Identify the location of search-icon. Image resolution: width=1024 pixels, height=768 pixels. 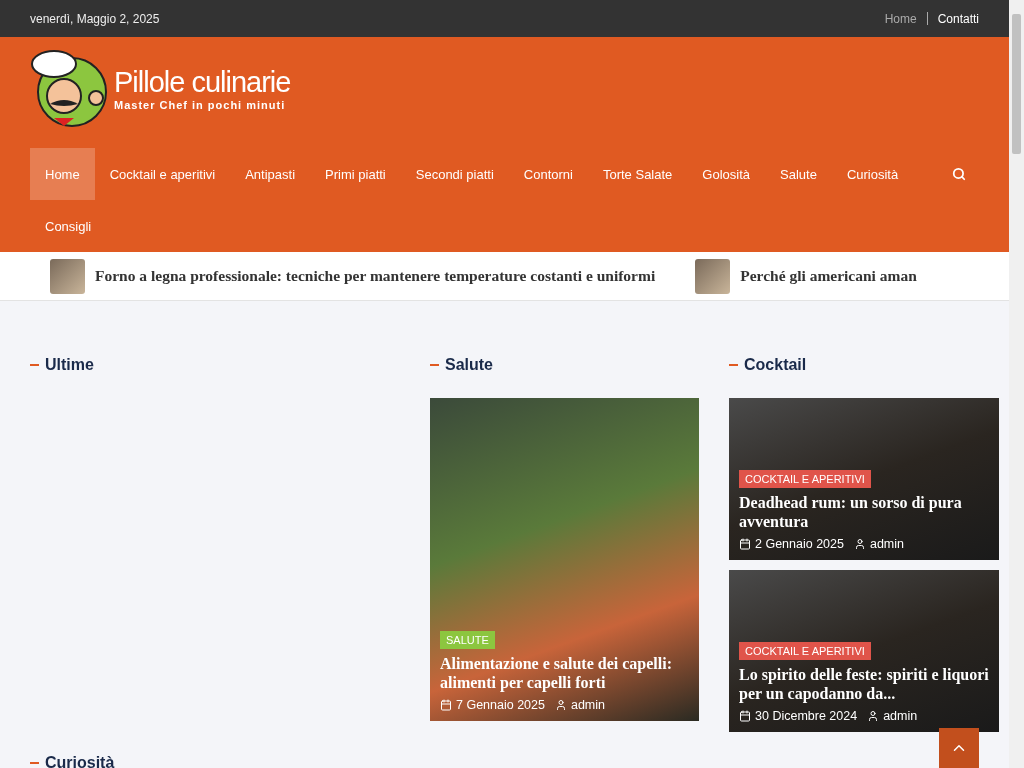
(959, 174).